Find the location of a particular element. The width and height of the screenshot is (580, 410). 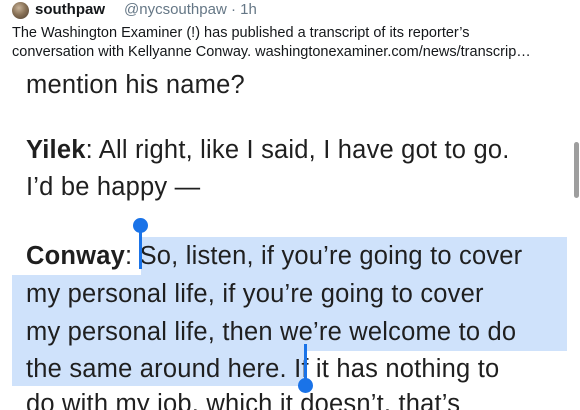

transcript-line: do with my job, which it doesn’t, that’s is located at coordinates (243, 400).